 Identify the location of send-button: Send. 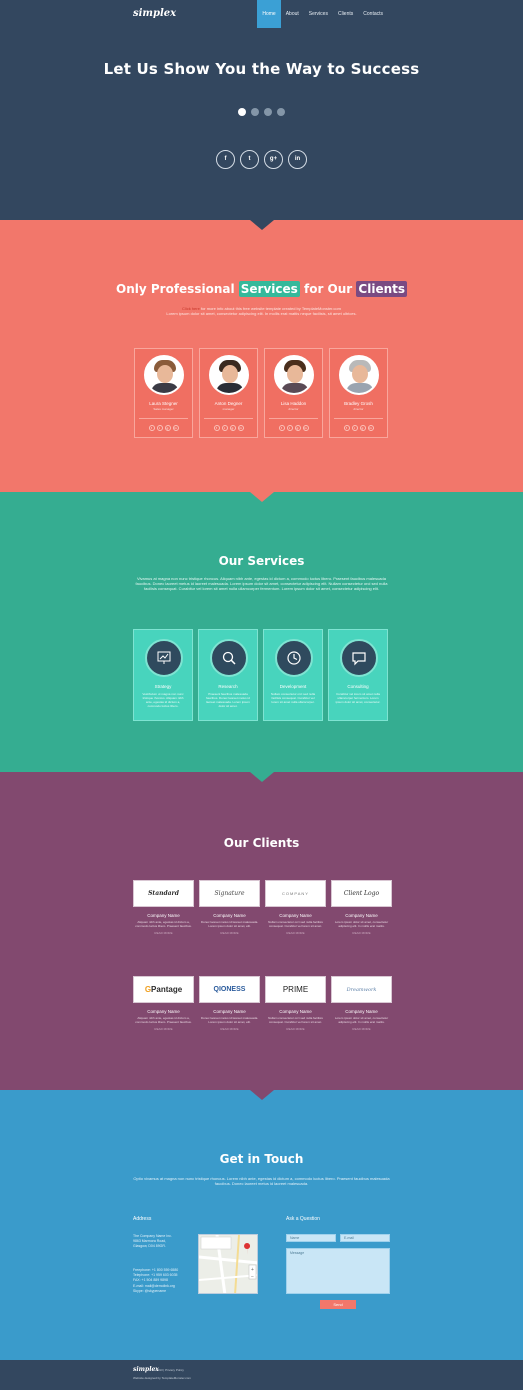
(338, 1304).